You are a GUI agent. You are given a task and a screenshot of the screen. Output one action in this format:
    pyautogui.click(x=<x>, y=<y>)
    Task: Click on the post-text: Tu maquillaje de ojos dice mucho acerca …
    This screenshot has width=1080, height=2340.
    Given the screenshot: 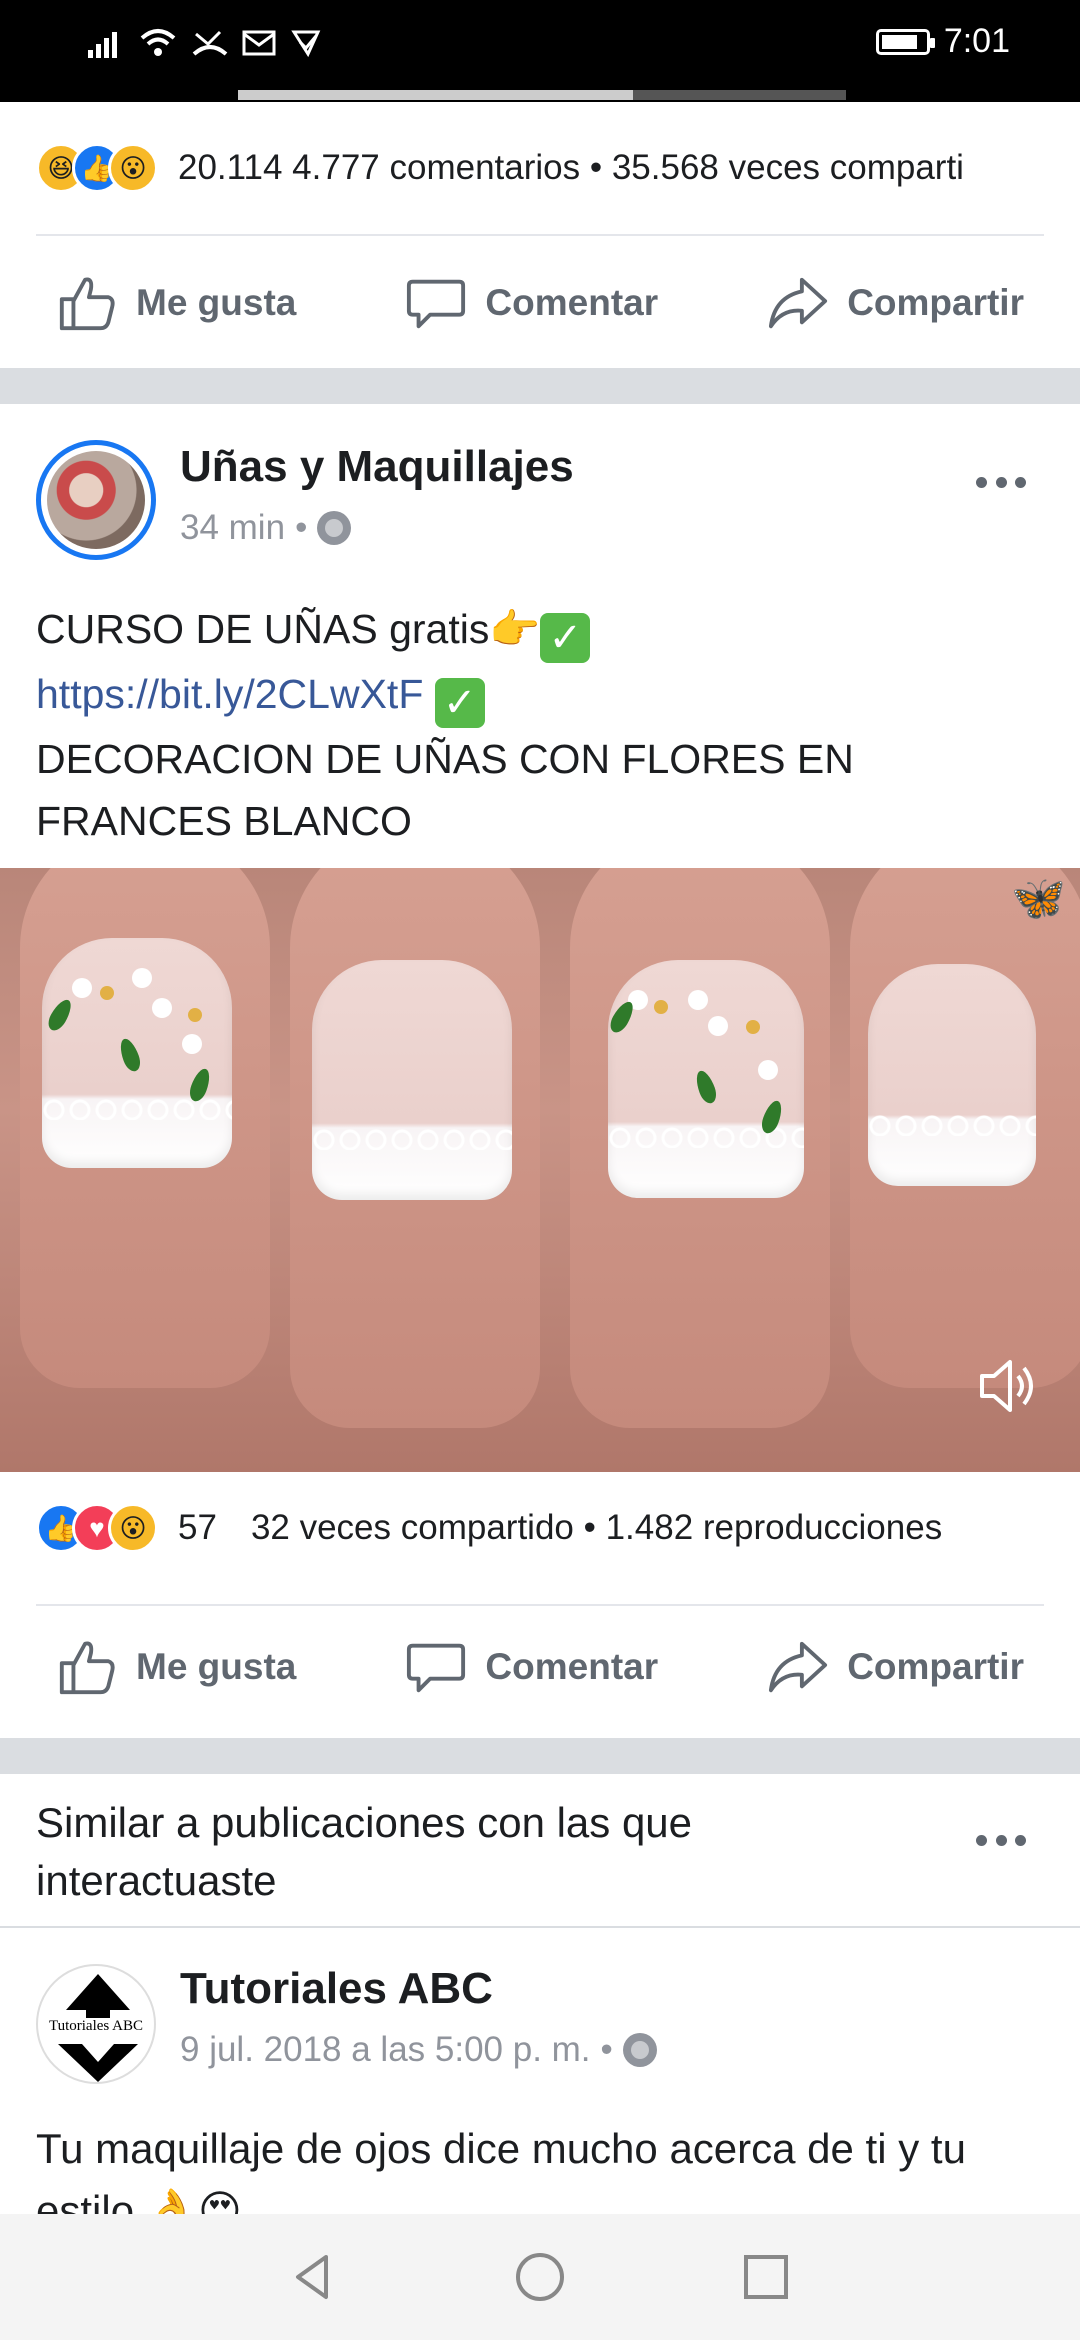 What is the action you would take?
    pyautogui.click(x=501, y=2169)
    